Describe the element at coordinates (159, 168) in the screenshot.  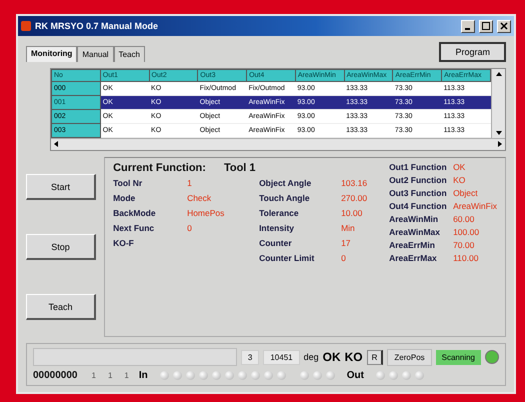
I see `current-function-label: Current Function:` at that location.